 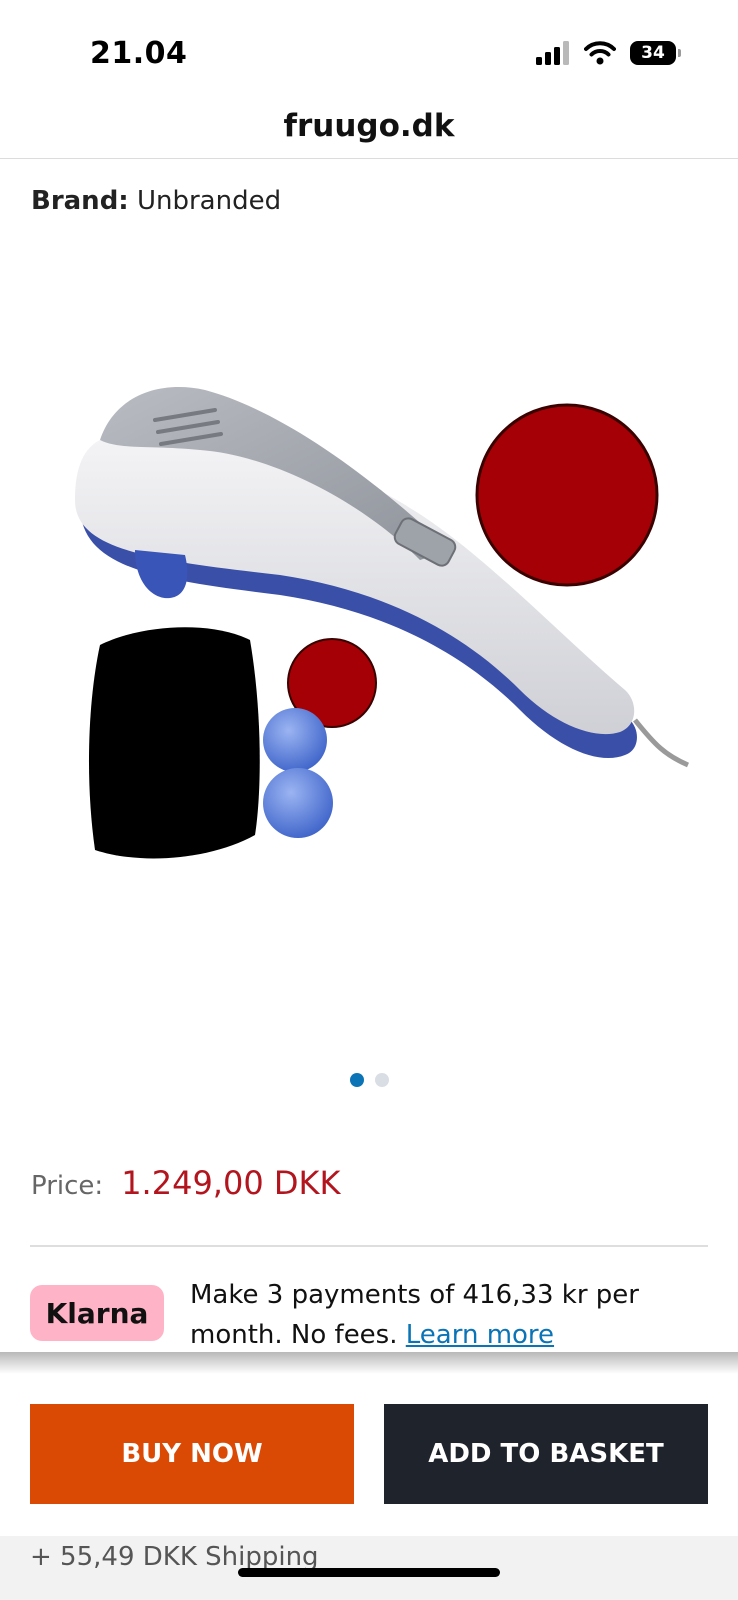 What do you see at coordinates (552, 53) in the screenshot?
I see `cellular-signal-icon` at bounding box center [552, 53].